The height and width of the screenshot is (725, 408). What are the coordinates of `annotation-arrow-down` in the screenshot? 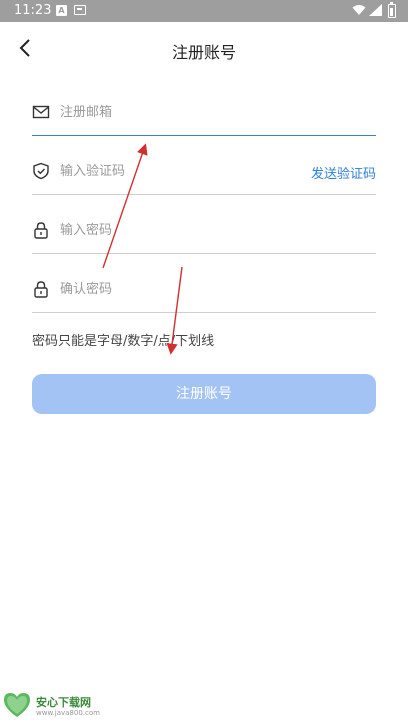 It's located at (174, 310).